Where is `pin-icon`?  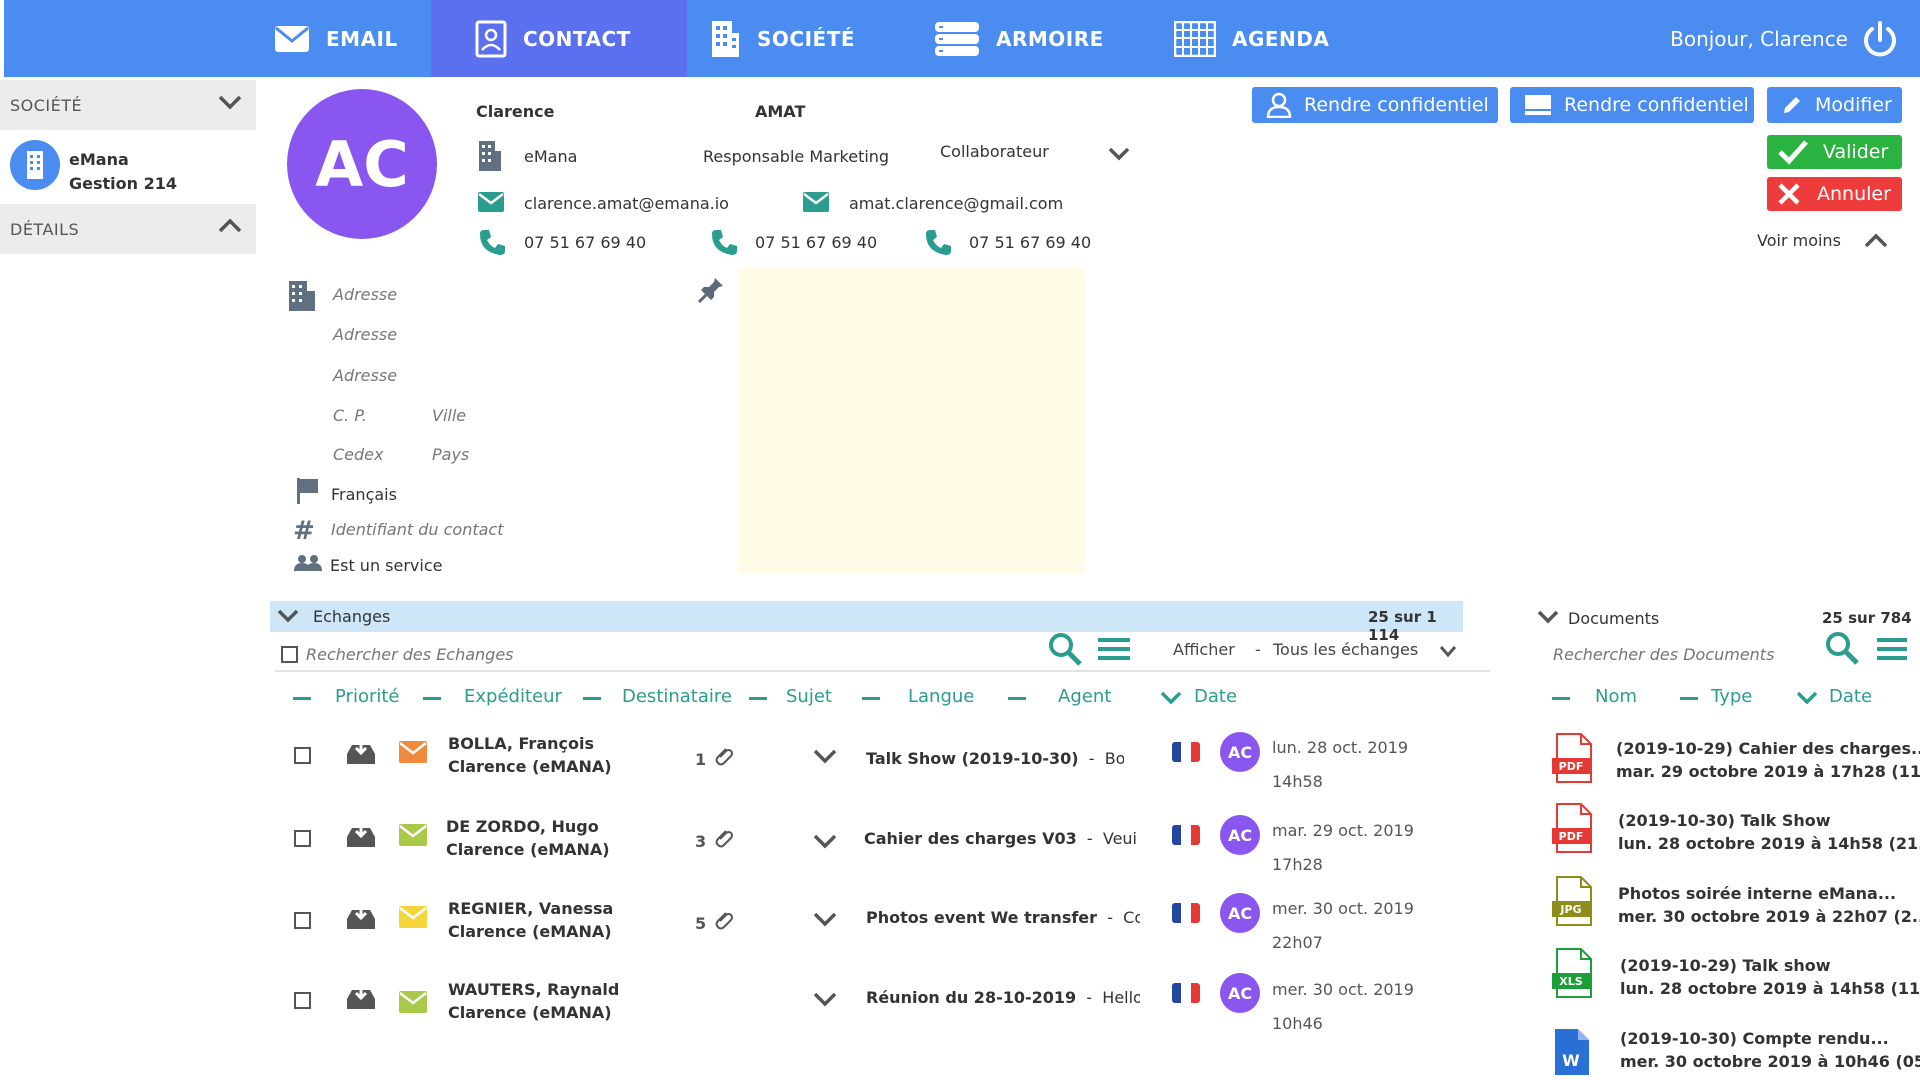
pin-icon is located at coordinates (711, 289).